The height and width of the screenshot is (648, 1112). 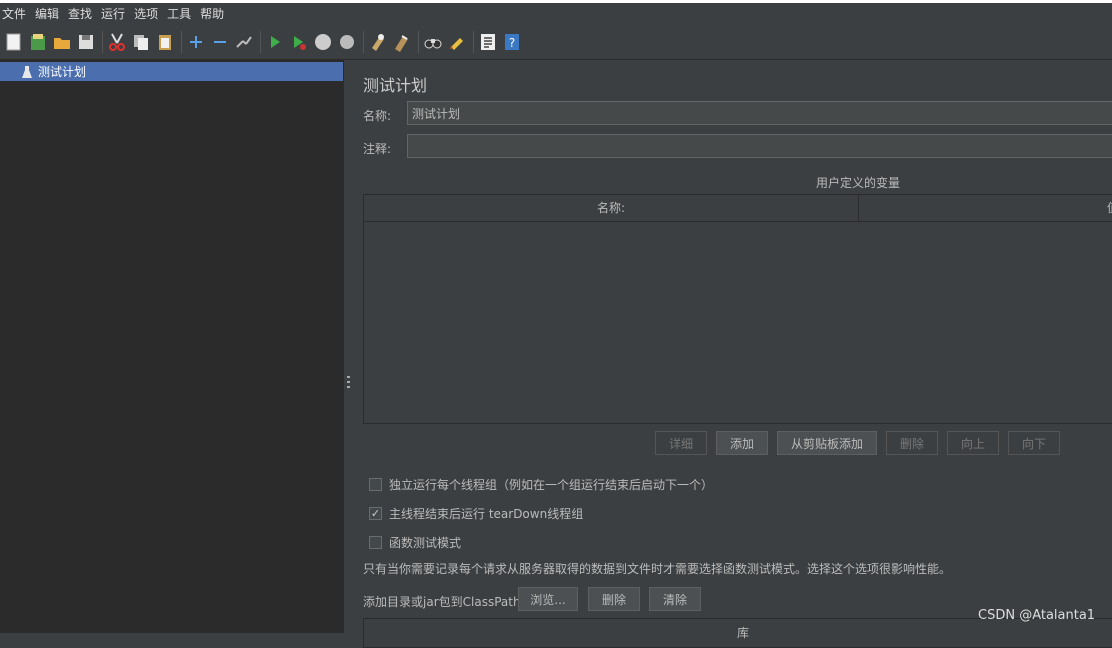 What do you see at coordinates (402, 42) in the screenshot?
I see `clear-all-icon` at bounding box center [402, 42].